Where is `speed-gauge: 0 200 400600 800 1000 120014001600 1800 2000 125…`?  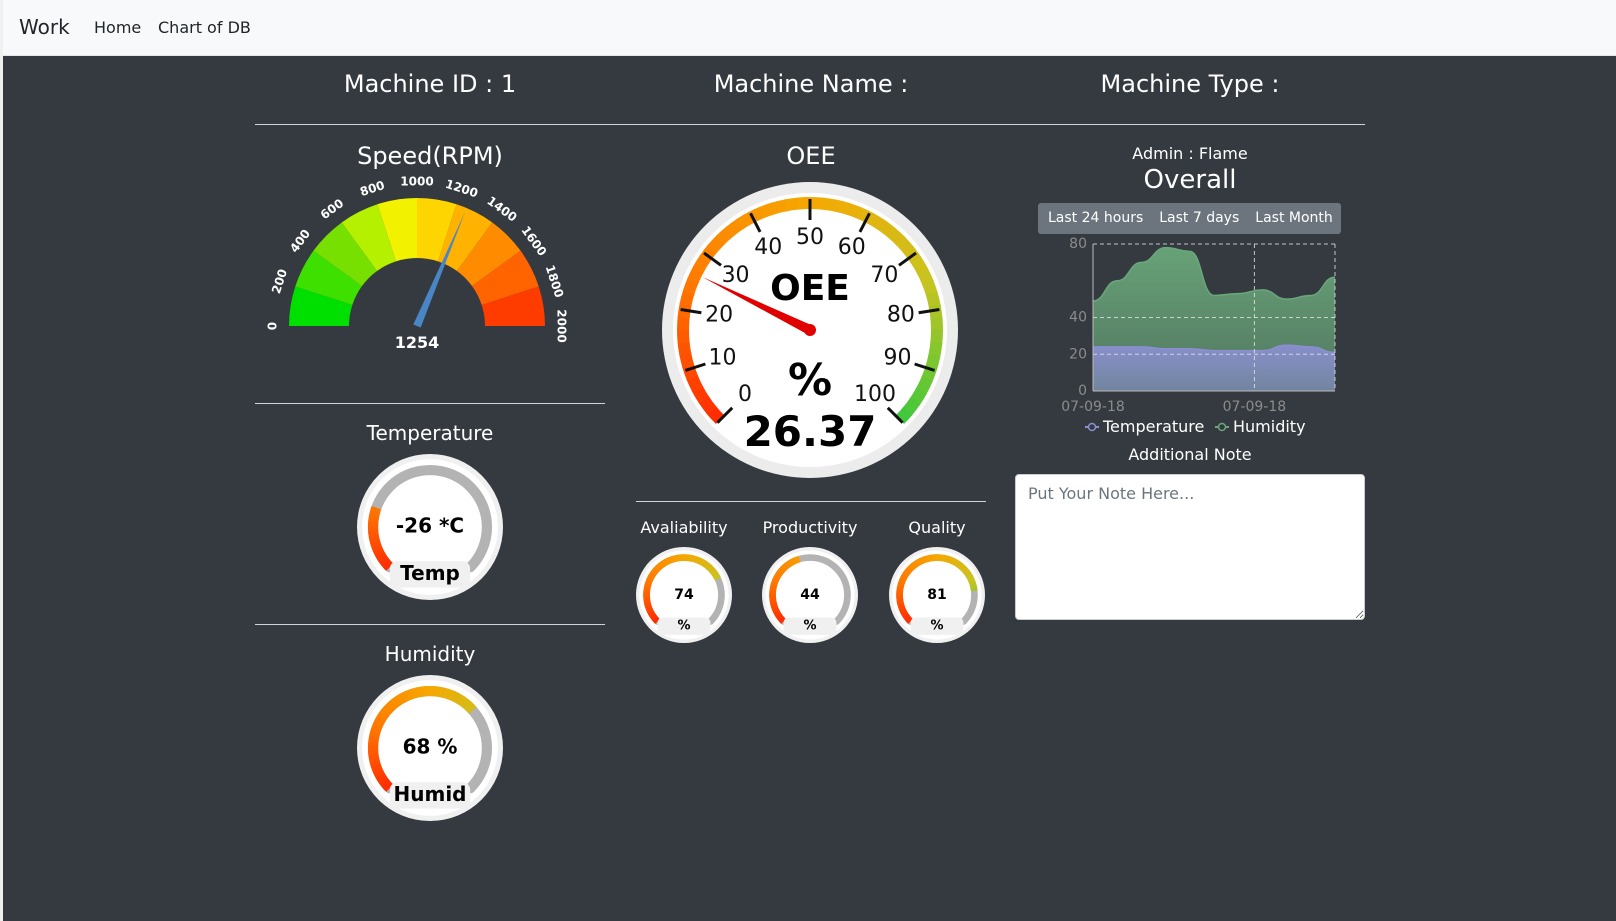 speed-gauge: 0 200 400600 800 1000 120014001600 1800 2000 125… is located at coordinates (417, 264).